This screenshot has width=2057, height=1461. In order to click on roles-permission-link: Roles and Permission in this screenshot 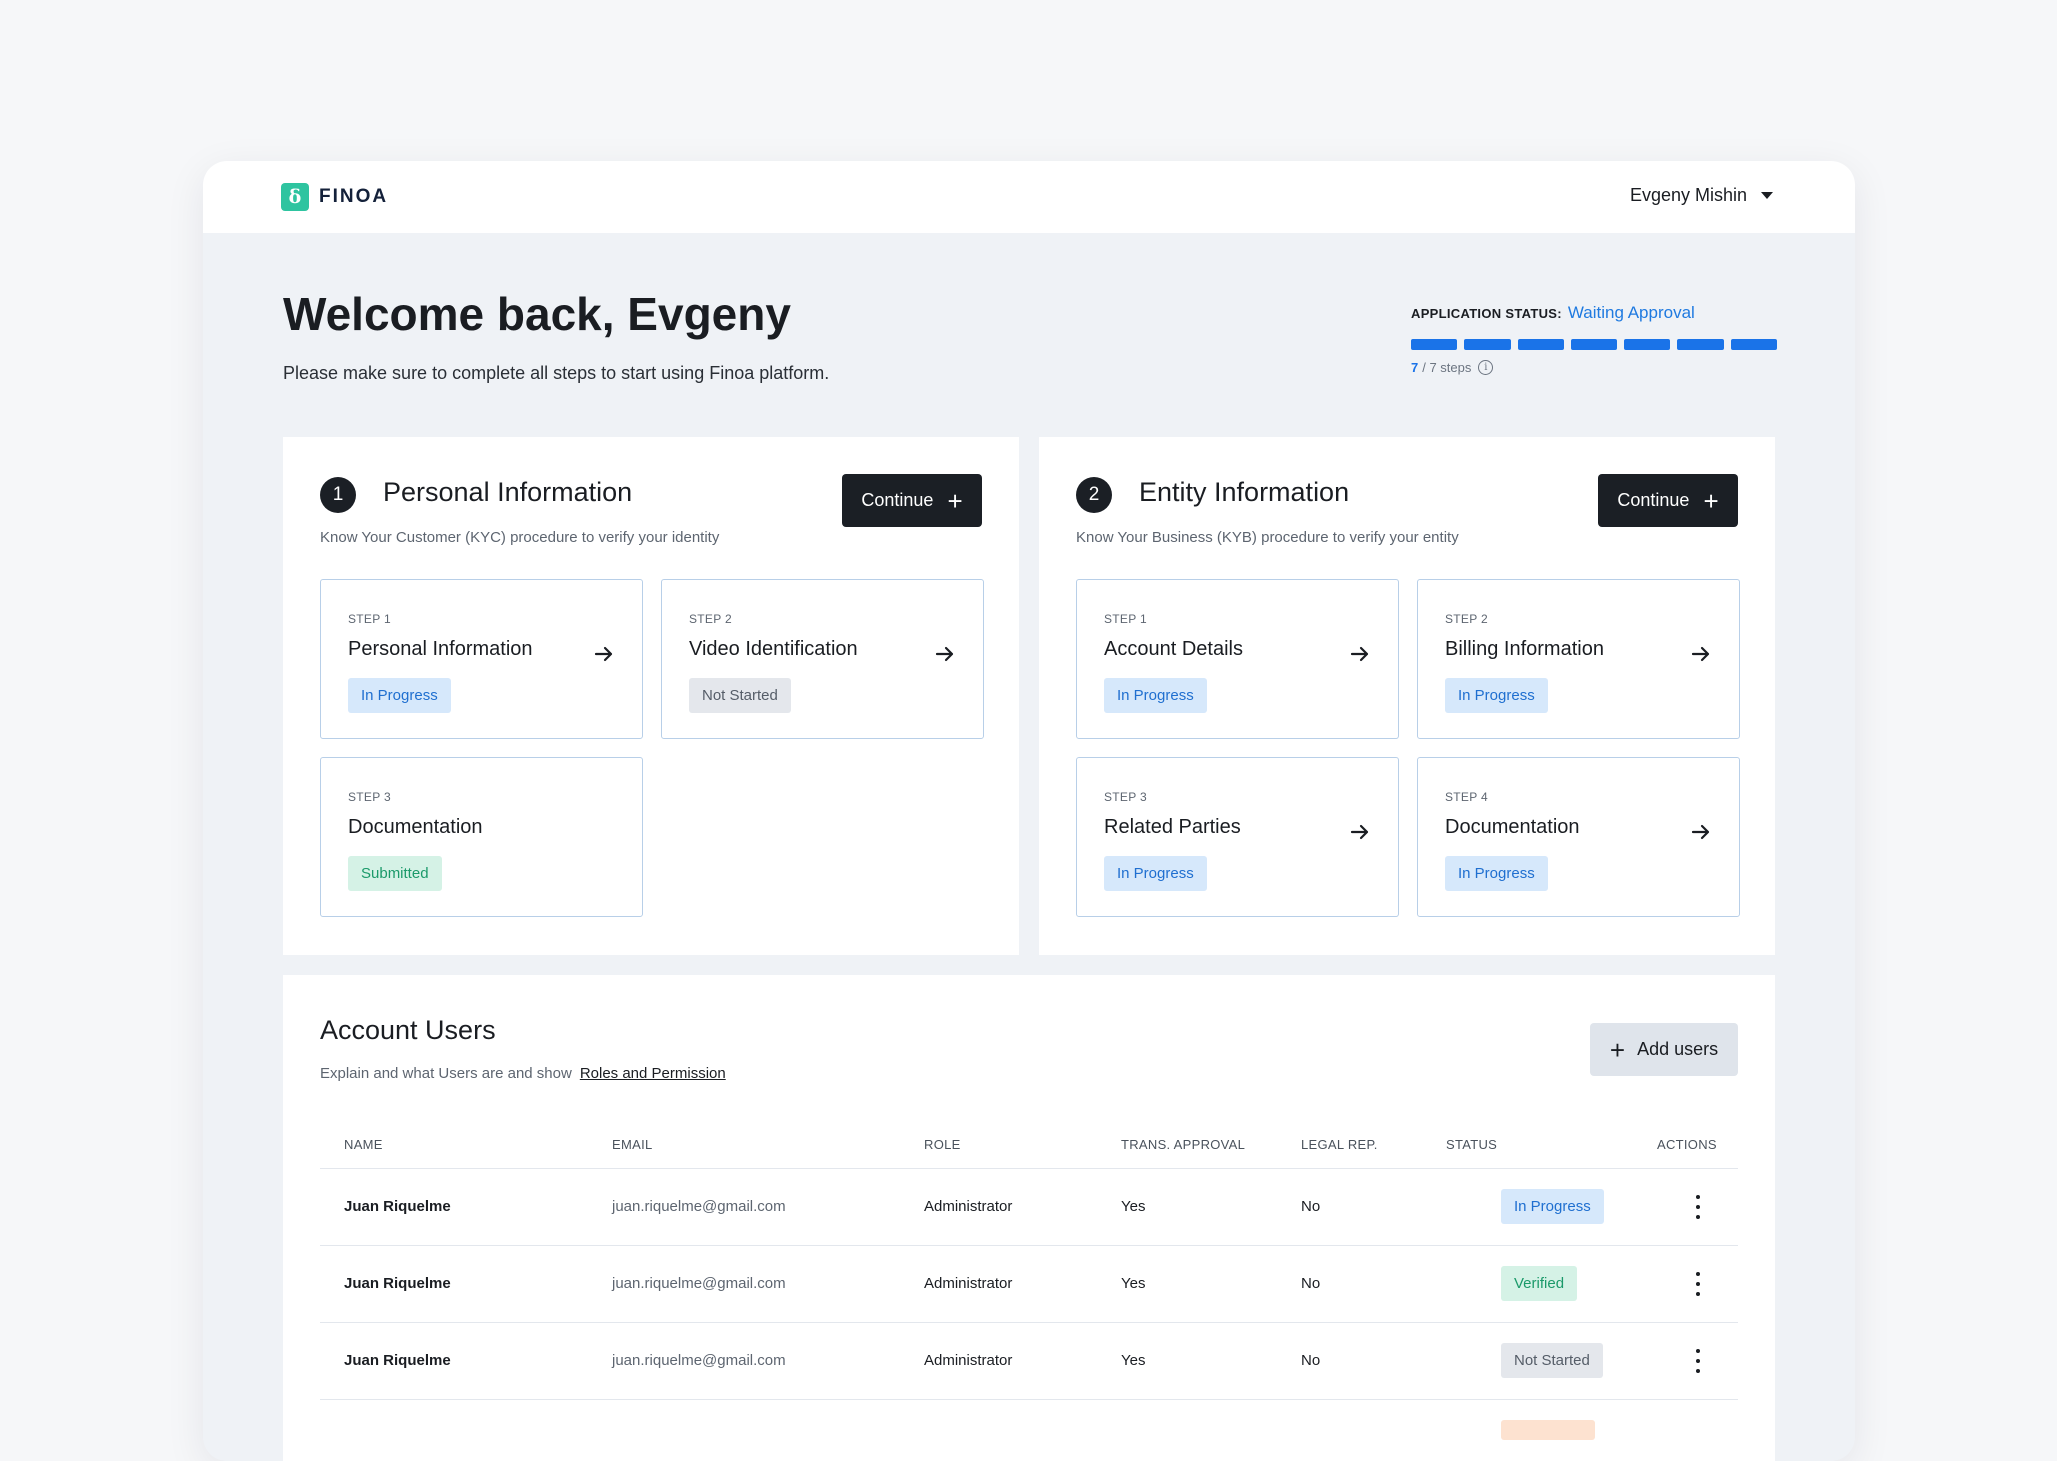, I will do `click(653, 1073)`.